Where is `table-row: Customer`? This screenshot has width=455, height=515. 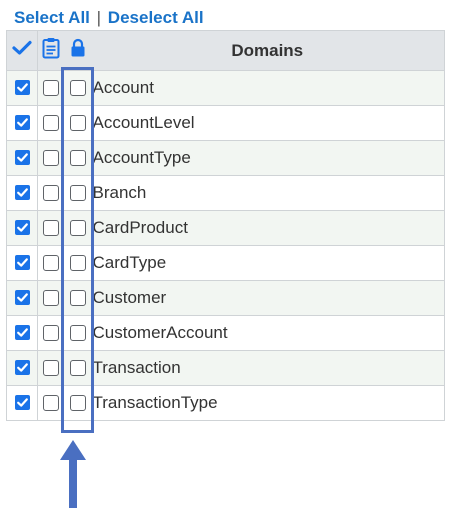 table-row: Customer is located at coordinates (225, 298).